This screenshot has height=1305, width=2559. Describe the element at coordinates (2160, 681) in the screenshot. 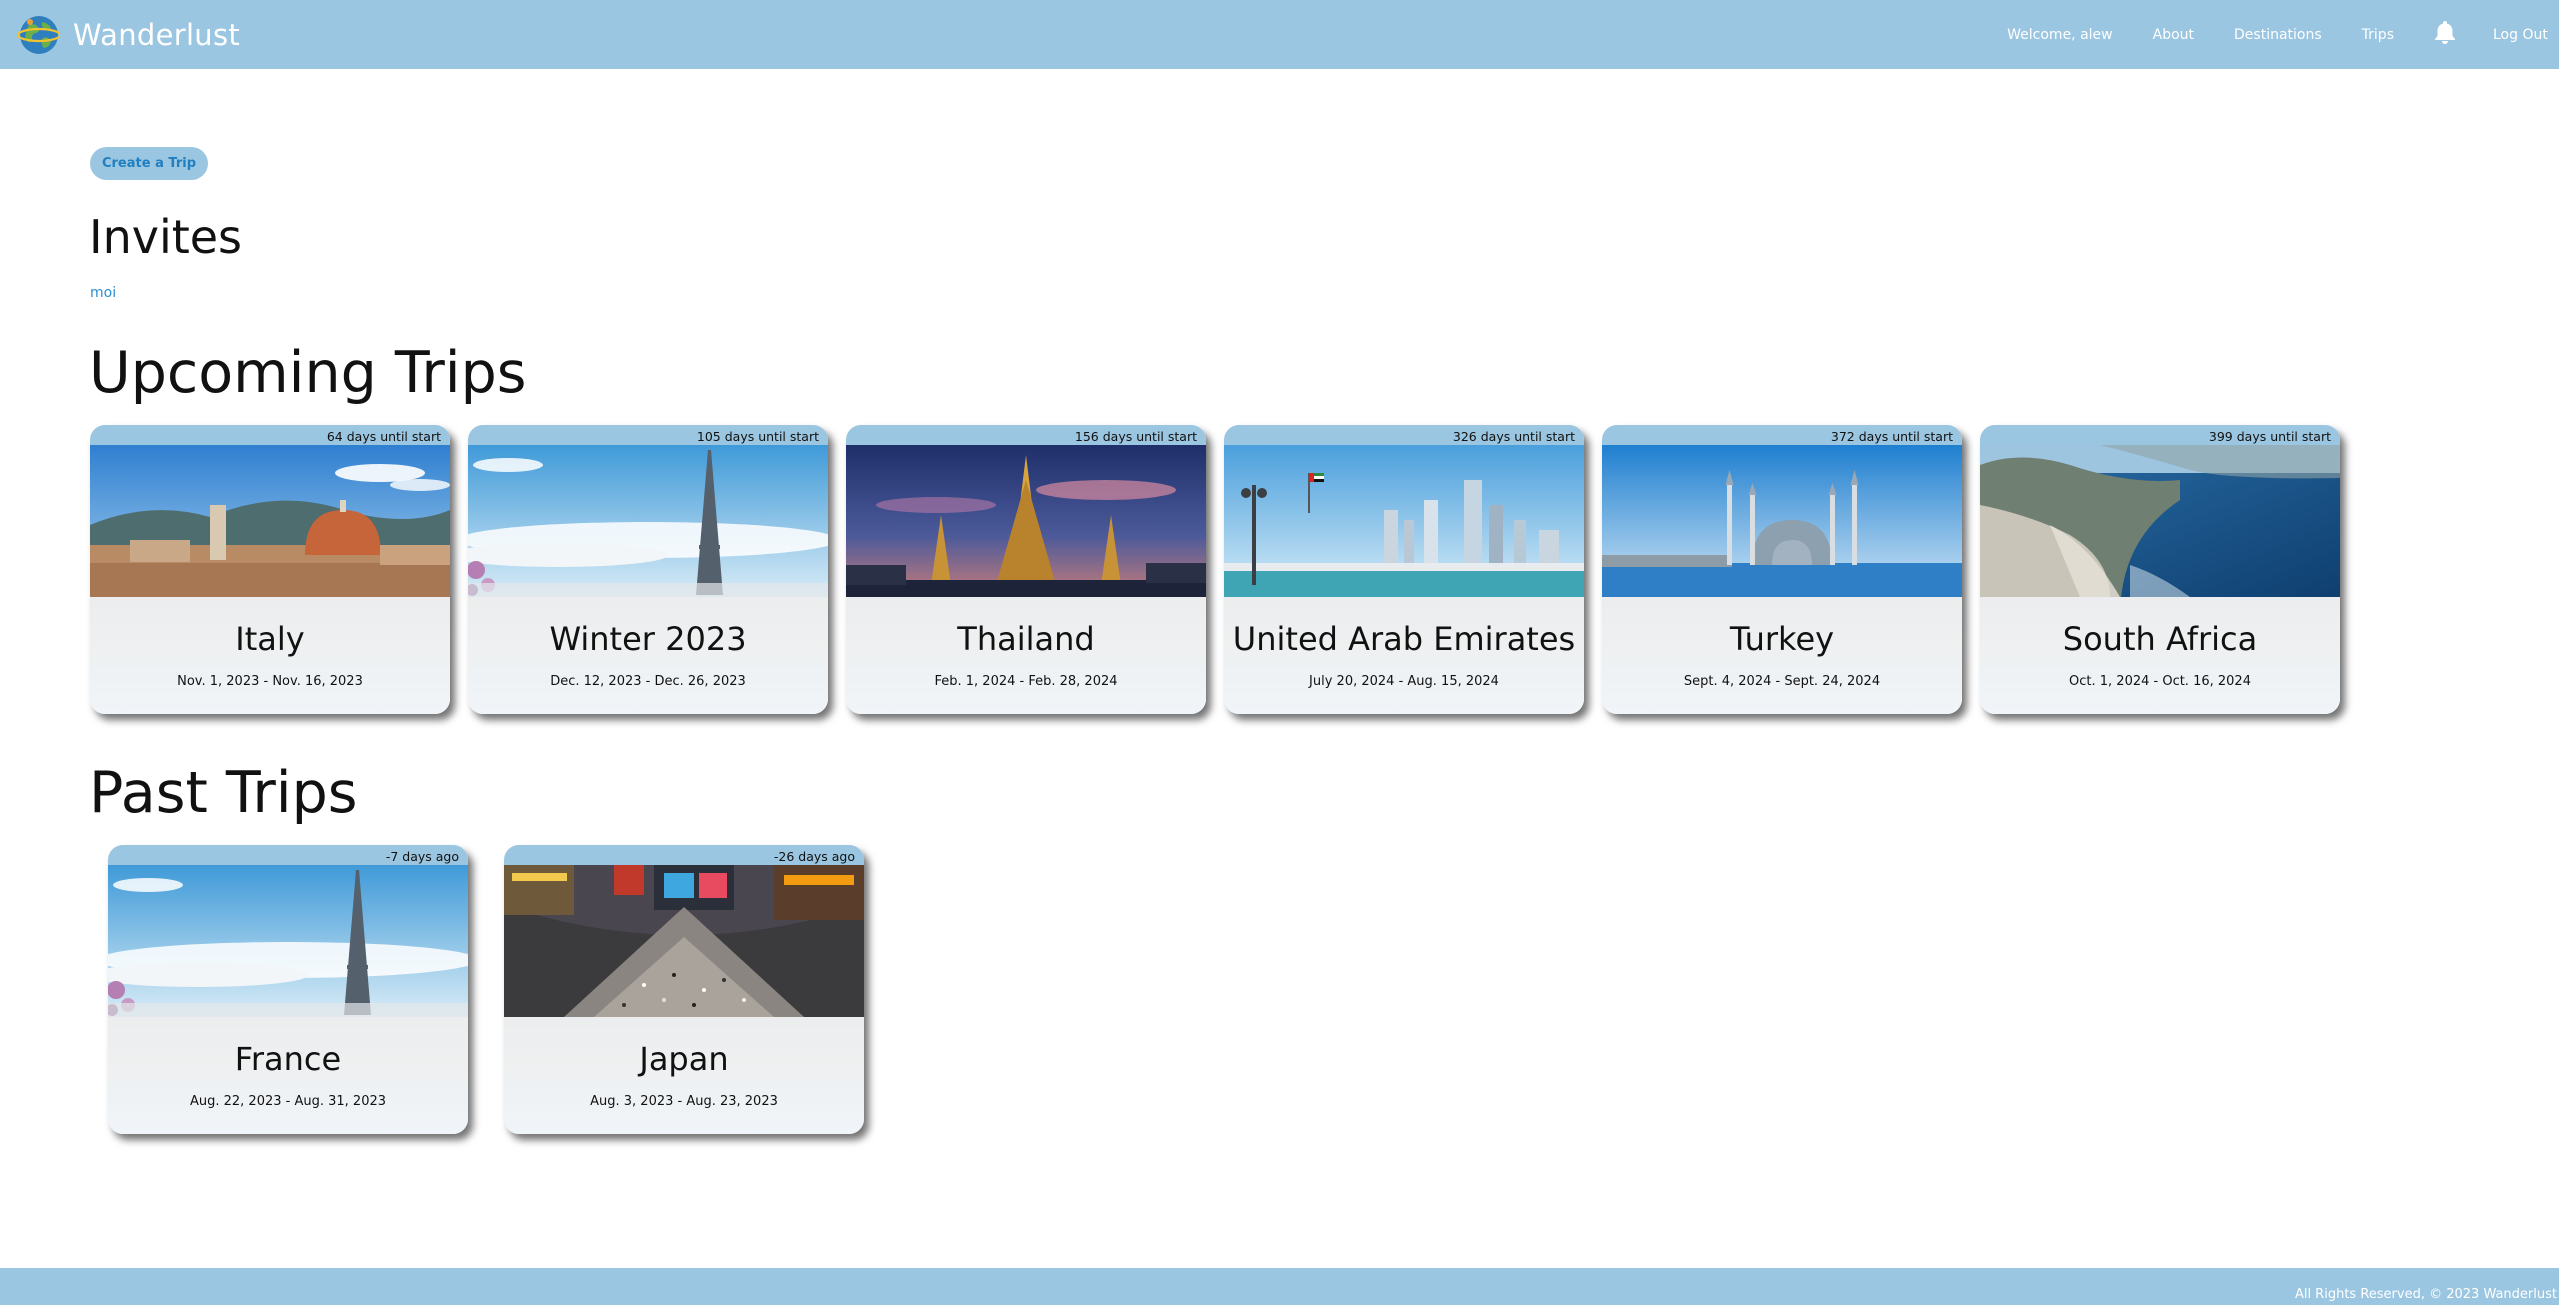

I see `trip-dates: Oct. 1, 2024 - Oct. 16, 2024` at that location.